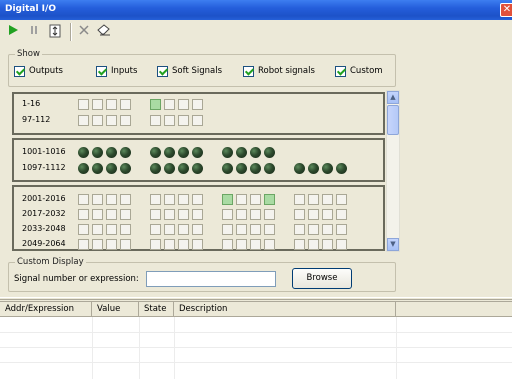 The image size is (512, 379). What do you see at coordinates (84, 32) in the screenshot?
I see `delete-icon` at bounding box center [84, 32].